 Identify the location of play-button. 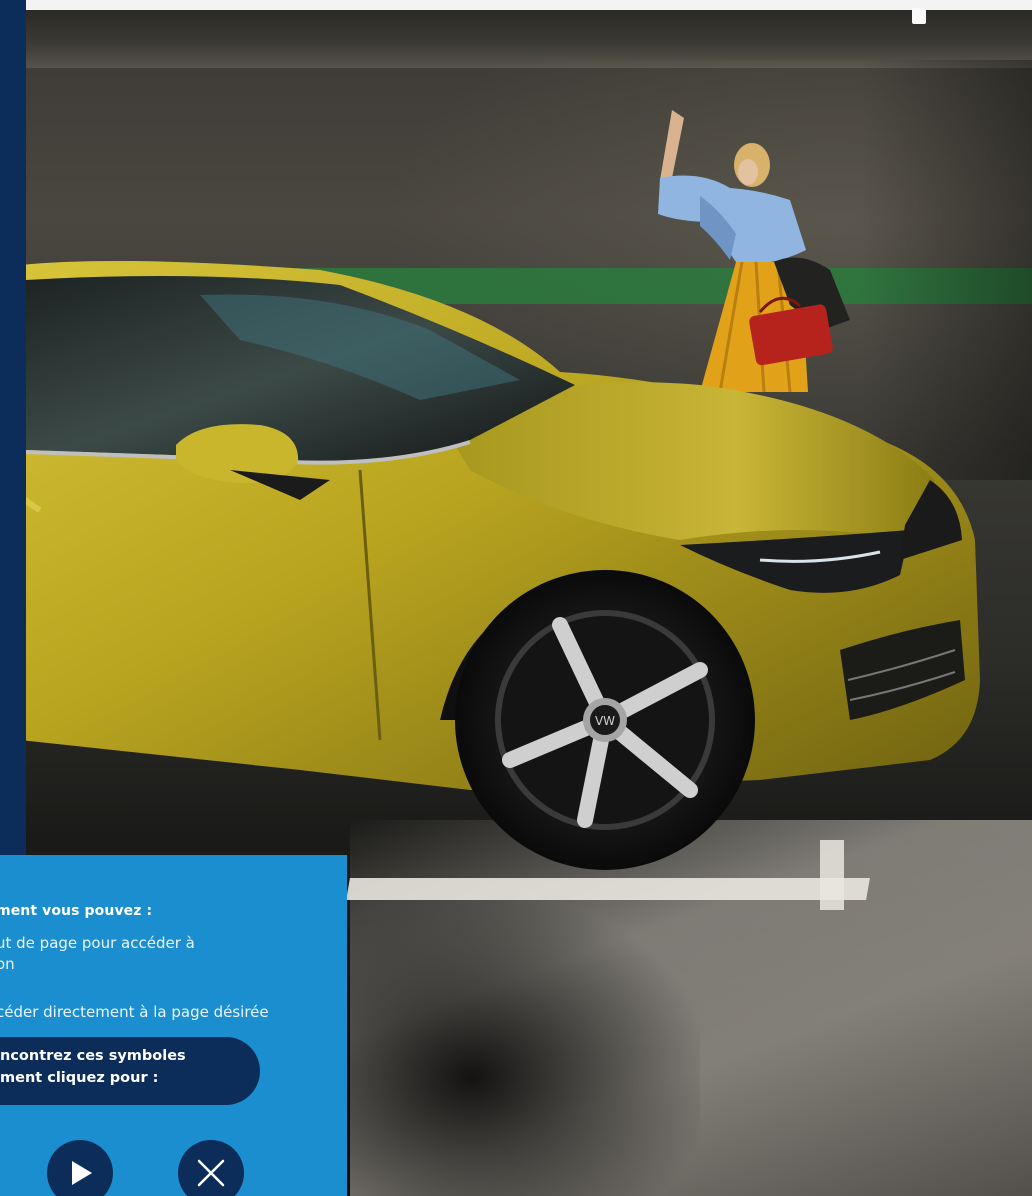
(80, 1168).